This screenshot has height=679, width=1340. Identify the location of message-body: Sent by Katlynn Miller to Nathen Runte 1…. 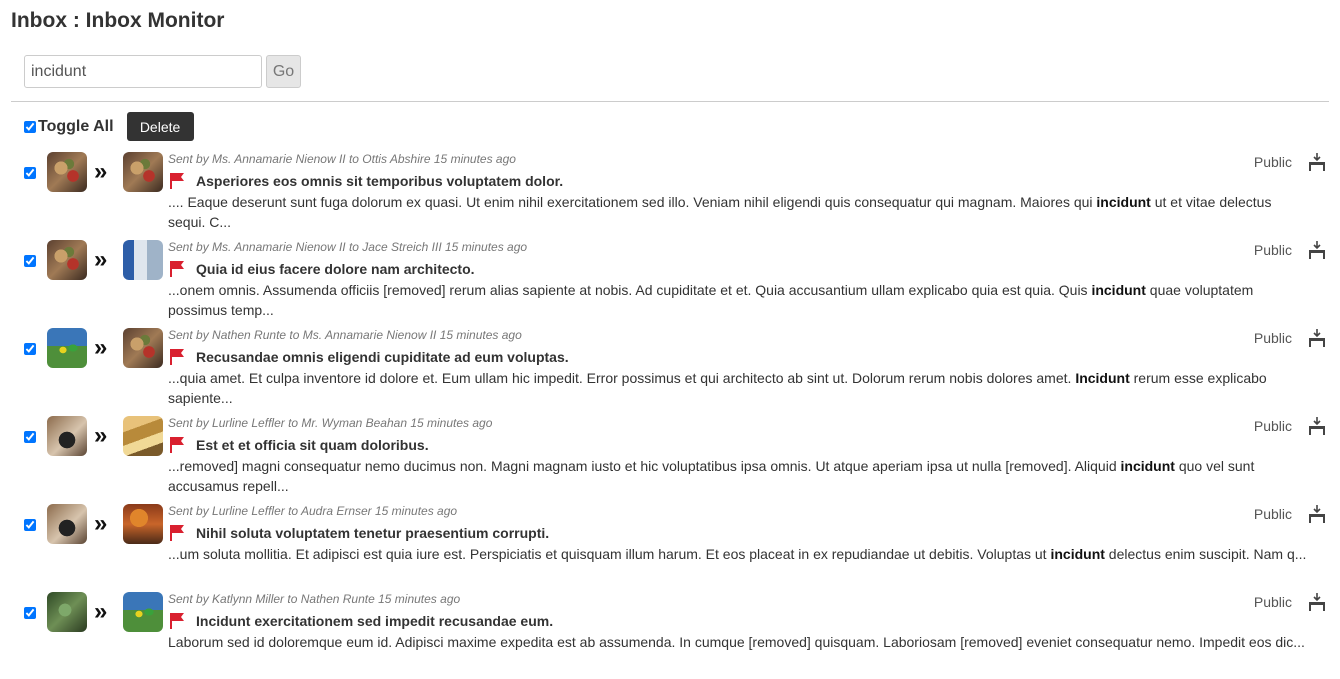
(739, 622).